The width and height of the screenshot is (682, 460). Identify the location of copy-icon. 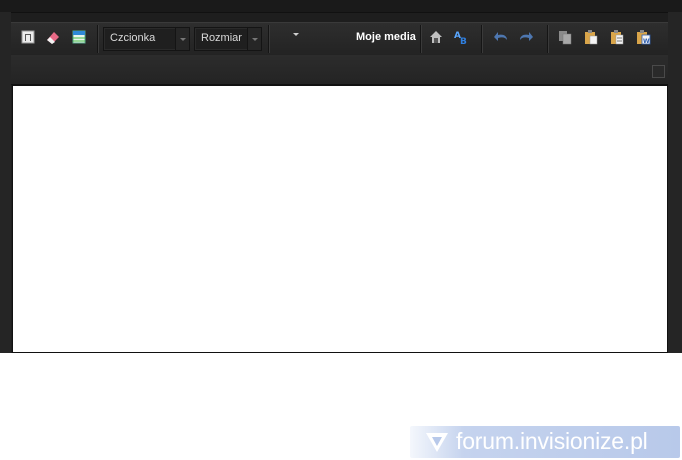
(565, 37).